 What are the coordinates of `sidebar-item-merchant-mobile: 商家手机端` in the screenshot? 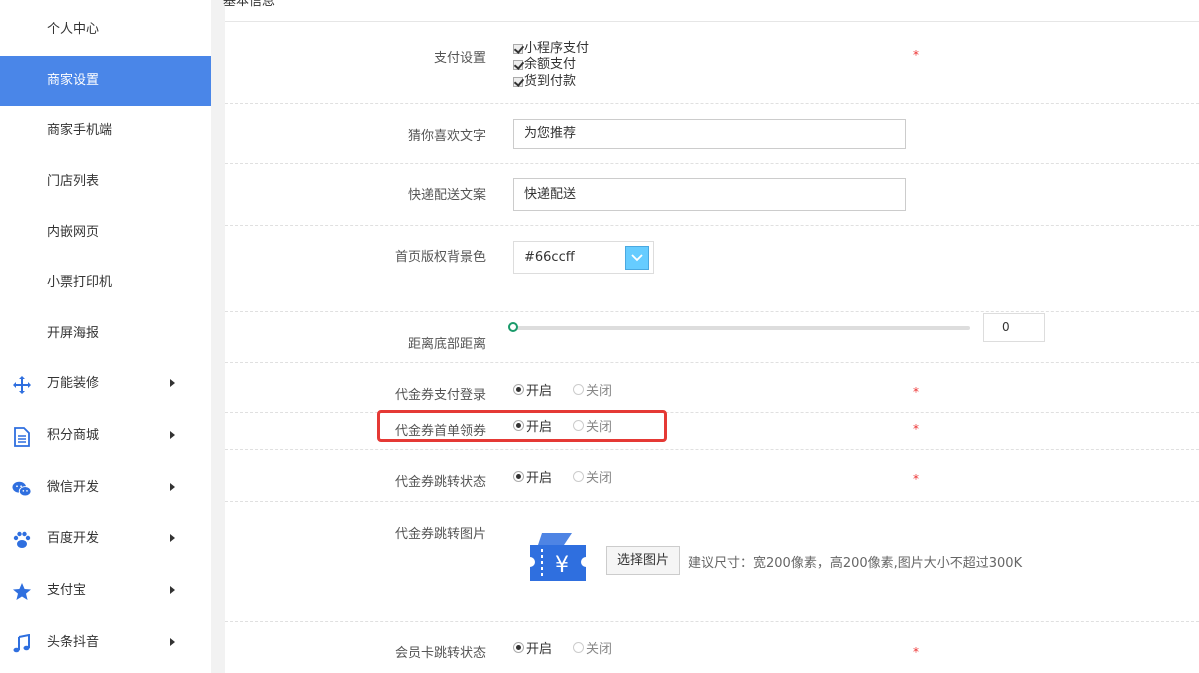 It's located at (105, 131).